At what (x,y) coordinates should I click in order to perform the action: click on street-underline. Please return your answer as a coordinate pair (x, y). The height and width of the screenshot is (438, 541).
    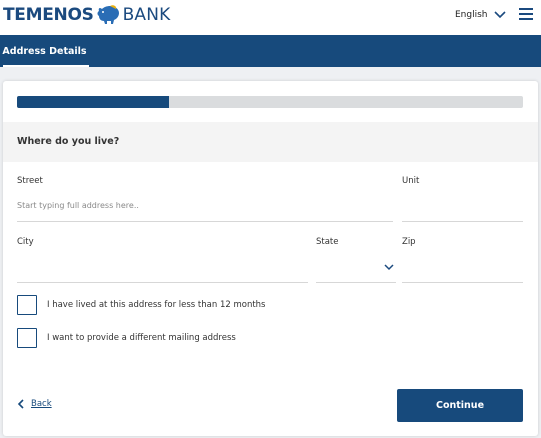
    Looking at the image, I should click on (205, 221).